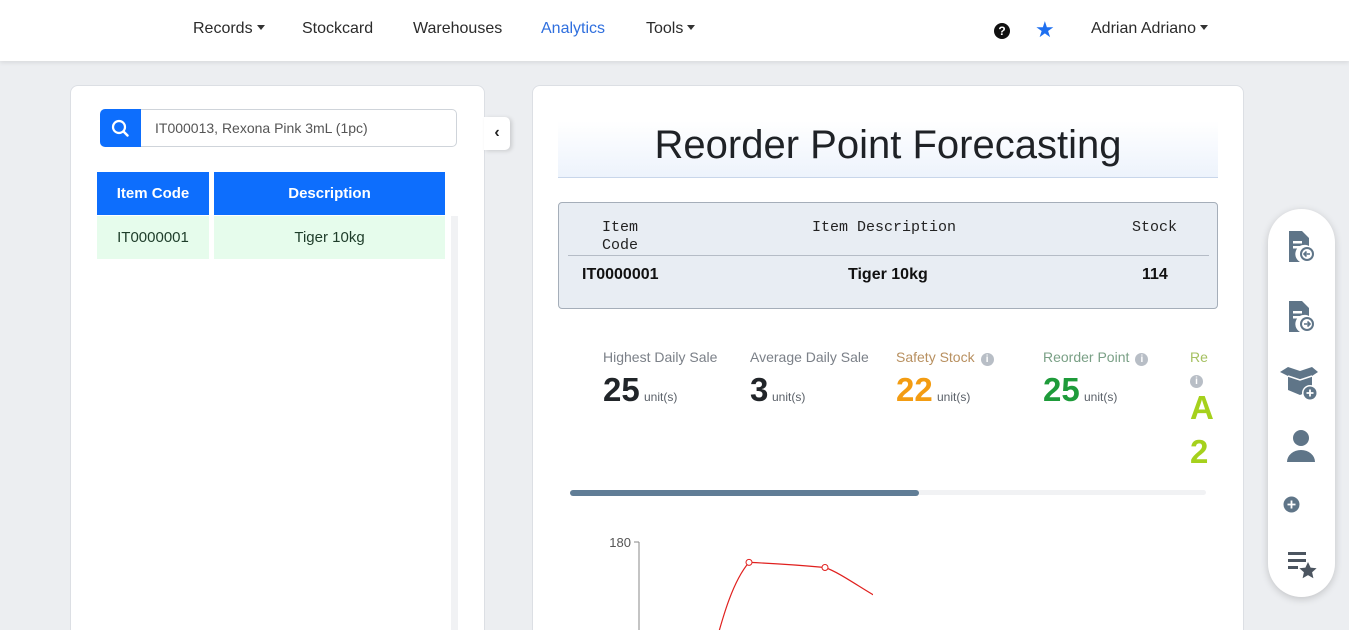 This screenshot has width=1349, height=630. What do you see at coordinates (457, 29) in the screenshot?
I see `nav-warehouses: Warehouses` at bounding box center [457, 29].